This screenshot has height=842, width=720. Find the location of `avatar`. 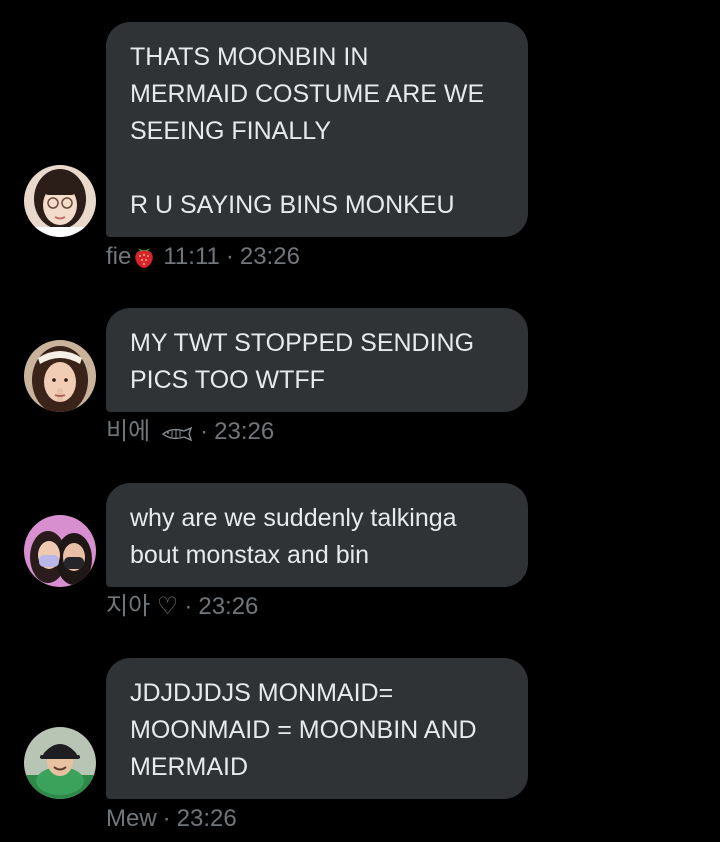

avatar is located at coordinates (60, 763).